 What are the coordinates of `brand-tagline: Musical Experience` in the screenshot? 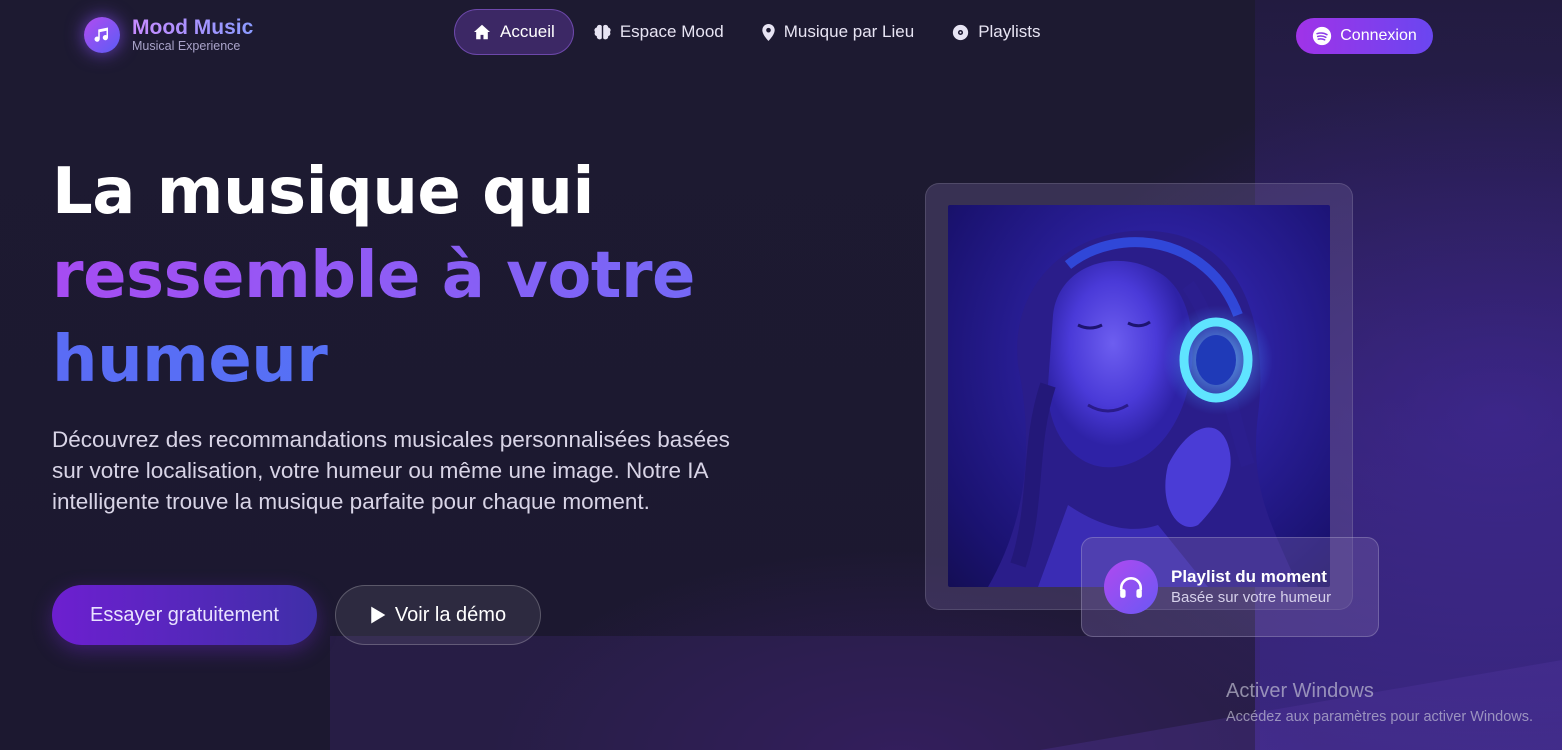 It's located at (186, 46).